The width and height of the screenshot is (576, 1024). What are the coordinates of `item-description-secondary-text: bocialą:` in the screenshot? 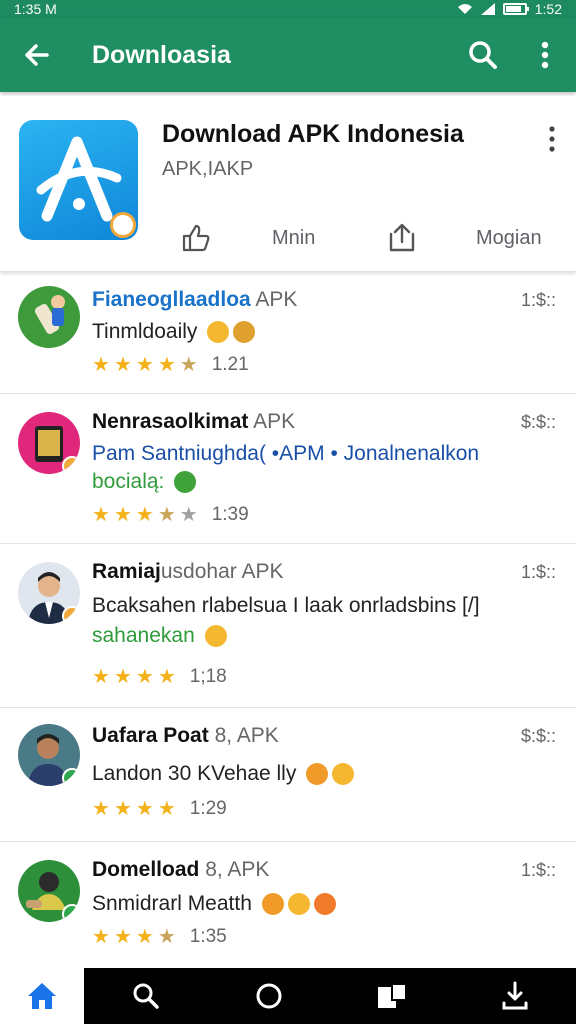 It's located at (128, 481).